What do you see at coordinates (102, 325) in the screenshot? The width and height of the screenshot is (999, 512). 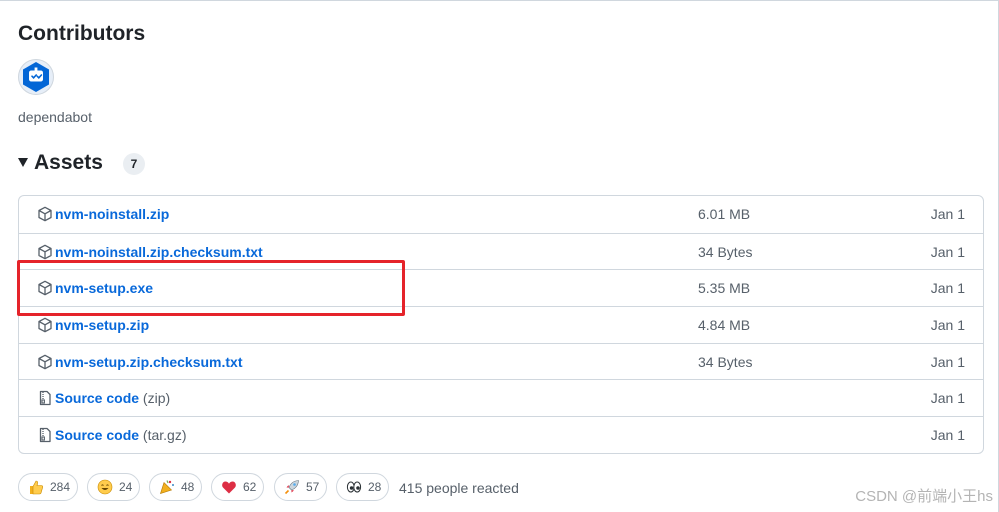 I see `asset-link: nvm-setup.zip` at bounding box center [102, 325].